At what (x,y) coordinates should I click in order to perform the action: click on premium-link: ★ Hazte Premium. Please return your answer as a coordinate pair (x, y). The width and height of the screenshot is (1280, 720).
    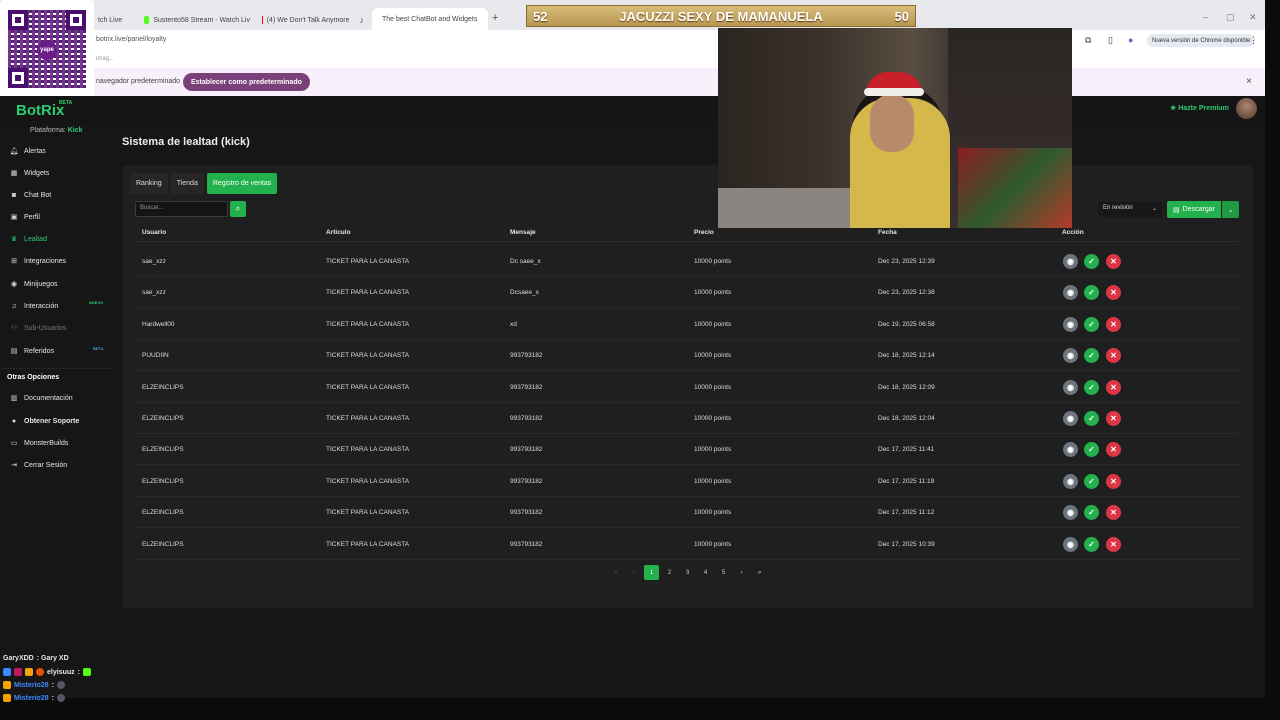
    Looking at the image, I should click on (1199, 108).